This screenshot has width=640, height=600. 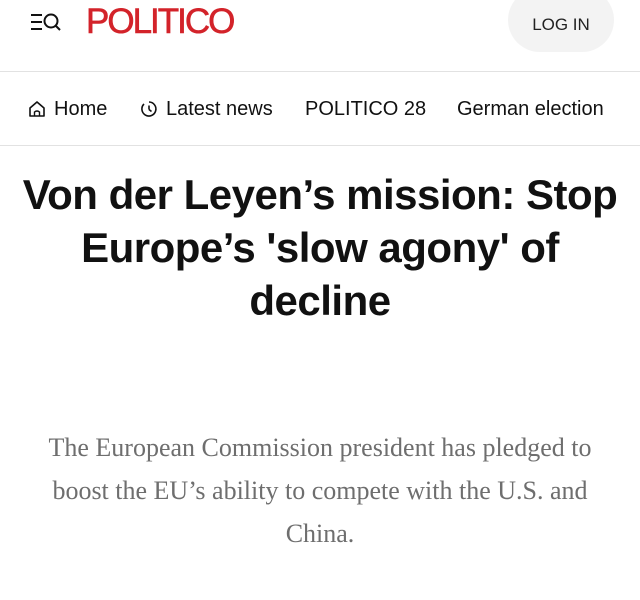 I want to click on menu-search-button, so click(x=47, y=22).